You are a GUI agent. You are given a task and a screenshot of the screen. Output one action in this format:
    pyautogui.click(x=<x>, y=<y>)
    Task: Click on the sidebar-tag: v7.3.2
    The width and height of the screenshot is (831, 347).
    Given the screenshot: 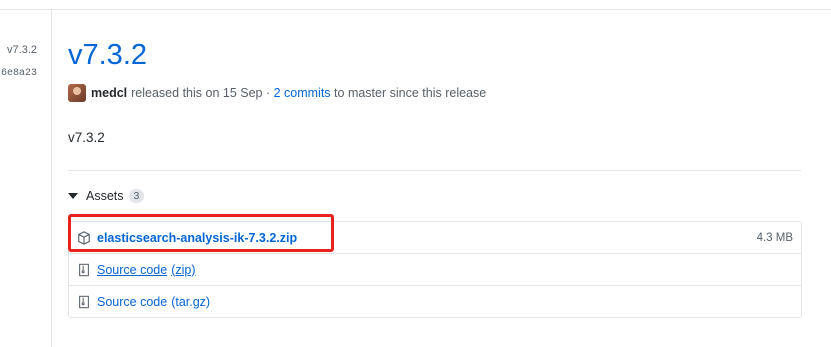 What is the action you would take?
    pyautogui.click(x=22, y=50)
    